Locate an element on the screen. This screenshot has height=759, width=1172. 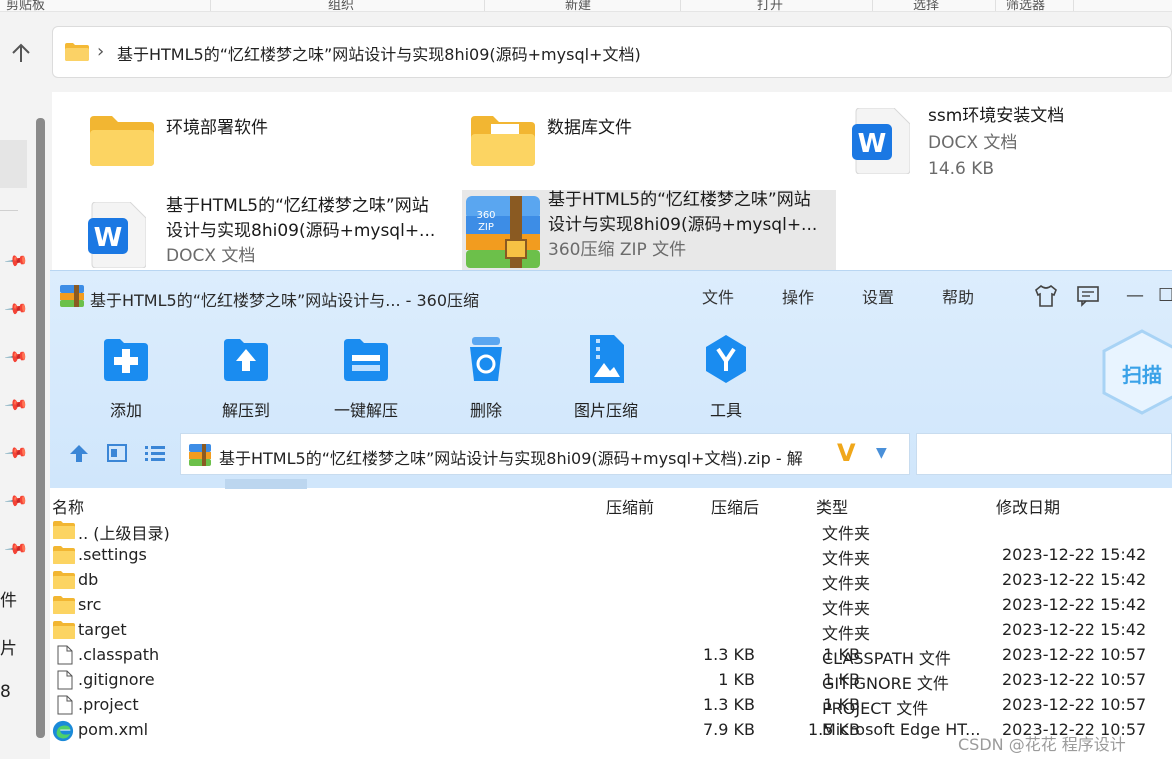
image-compress-button: 图片压缩 is located at coordinates (606, 376).